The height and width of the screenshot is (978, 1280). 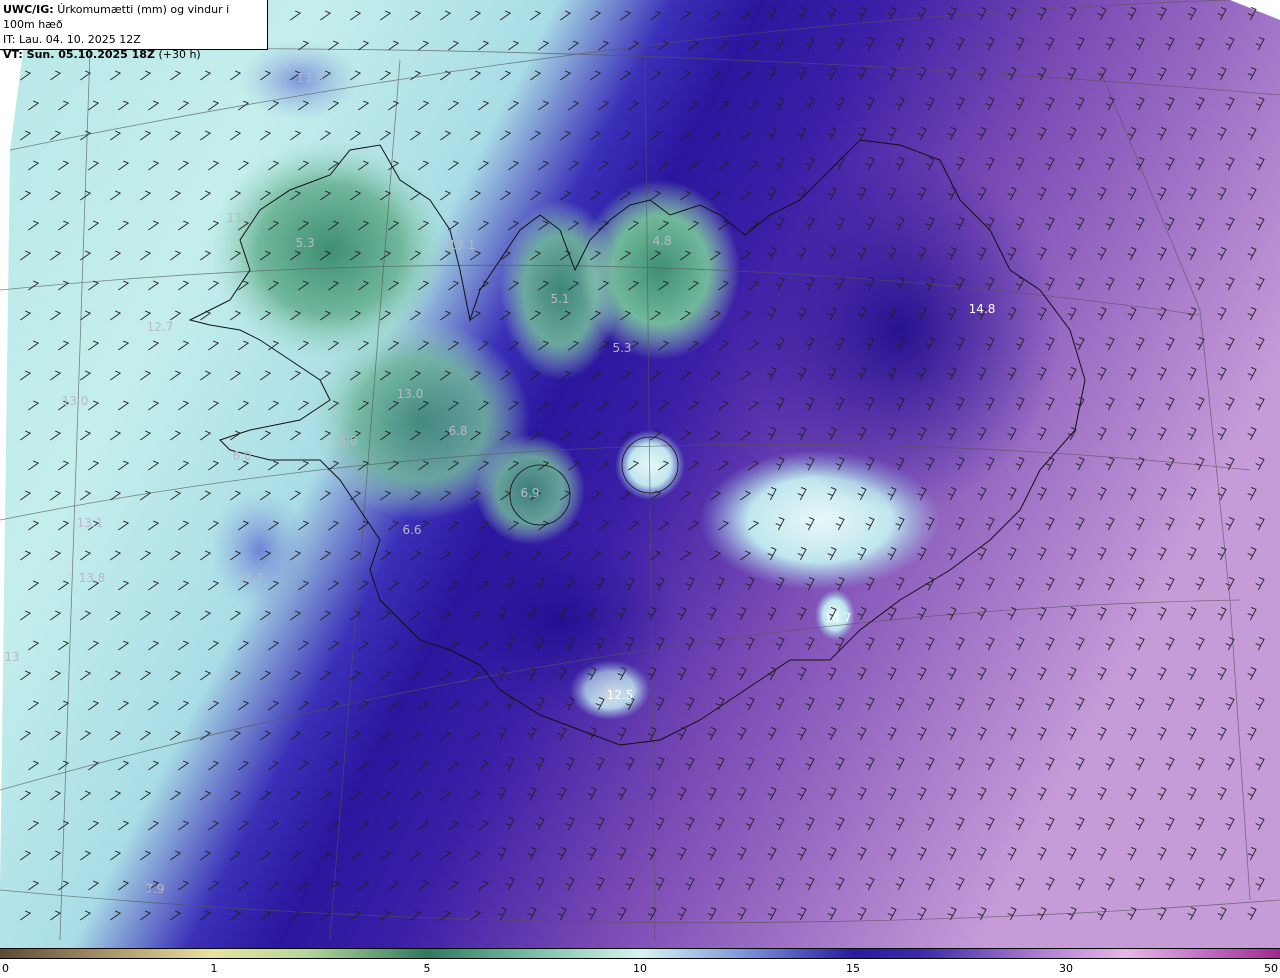 I want to click on precip-value-label: 6.8, so click(x=457, y=431).